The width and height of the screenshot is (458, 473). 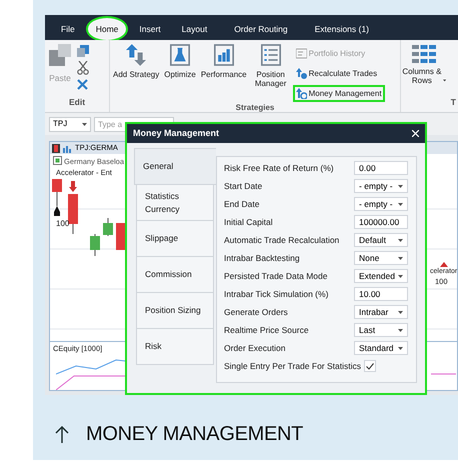 I want to click on field-label: Start Date, so click(x=243, y=186).